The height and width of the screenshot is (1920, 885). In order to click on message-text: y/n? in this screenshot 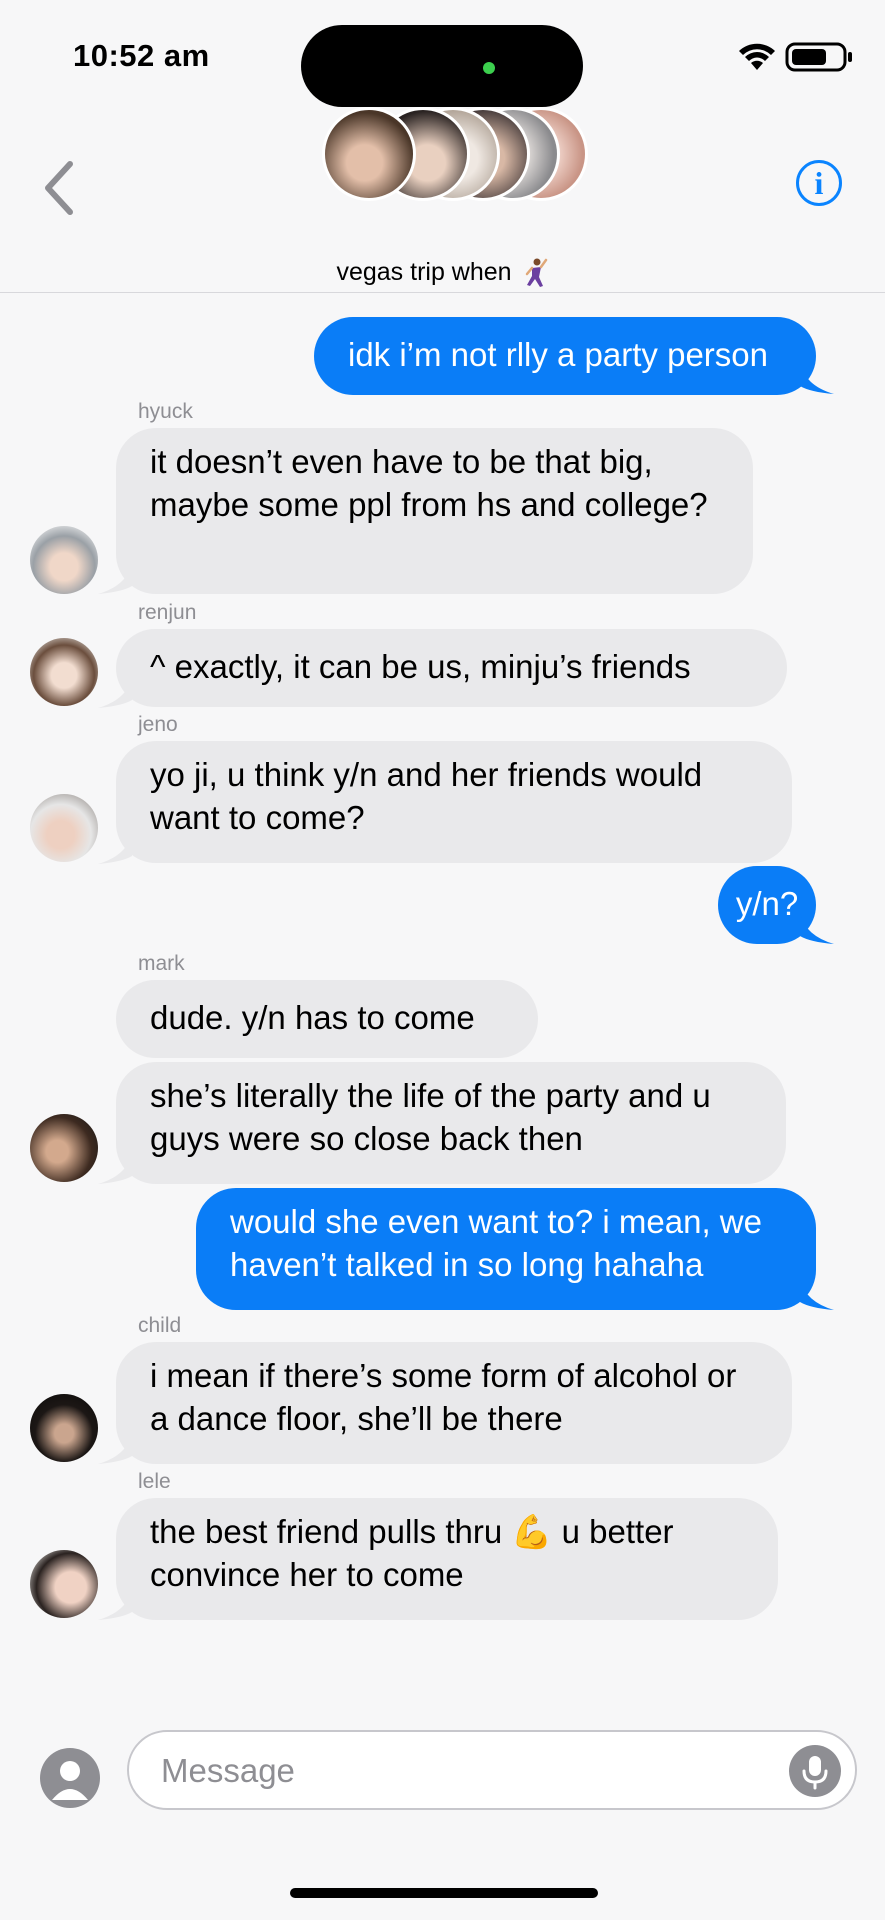, I will do `click(767, 903)`.